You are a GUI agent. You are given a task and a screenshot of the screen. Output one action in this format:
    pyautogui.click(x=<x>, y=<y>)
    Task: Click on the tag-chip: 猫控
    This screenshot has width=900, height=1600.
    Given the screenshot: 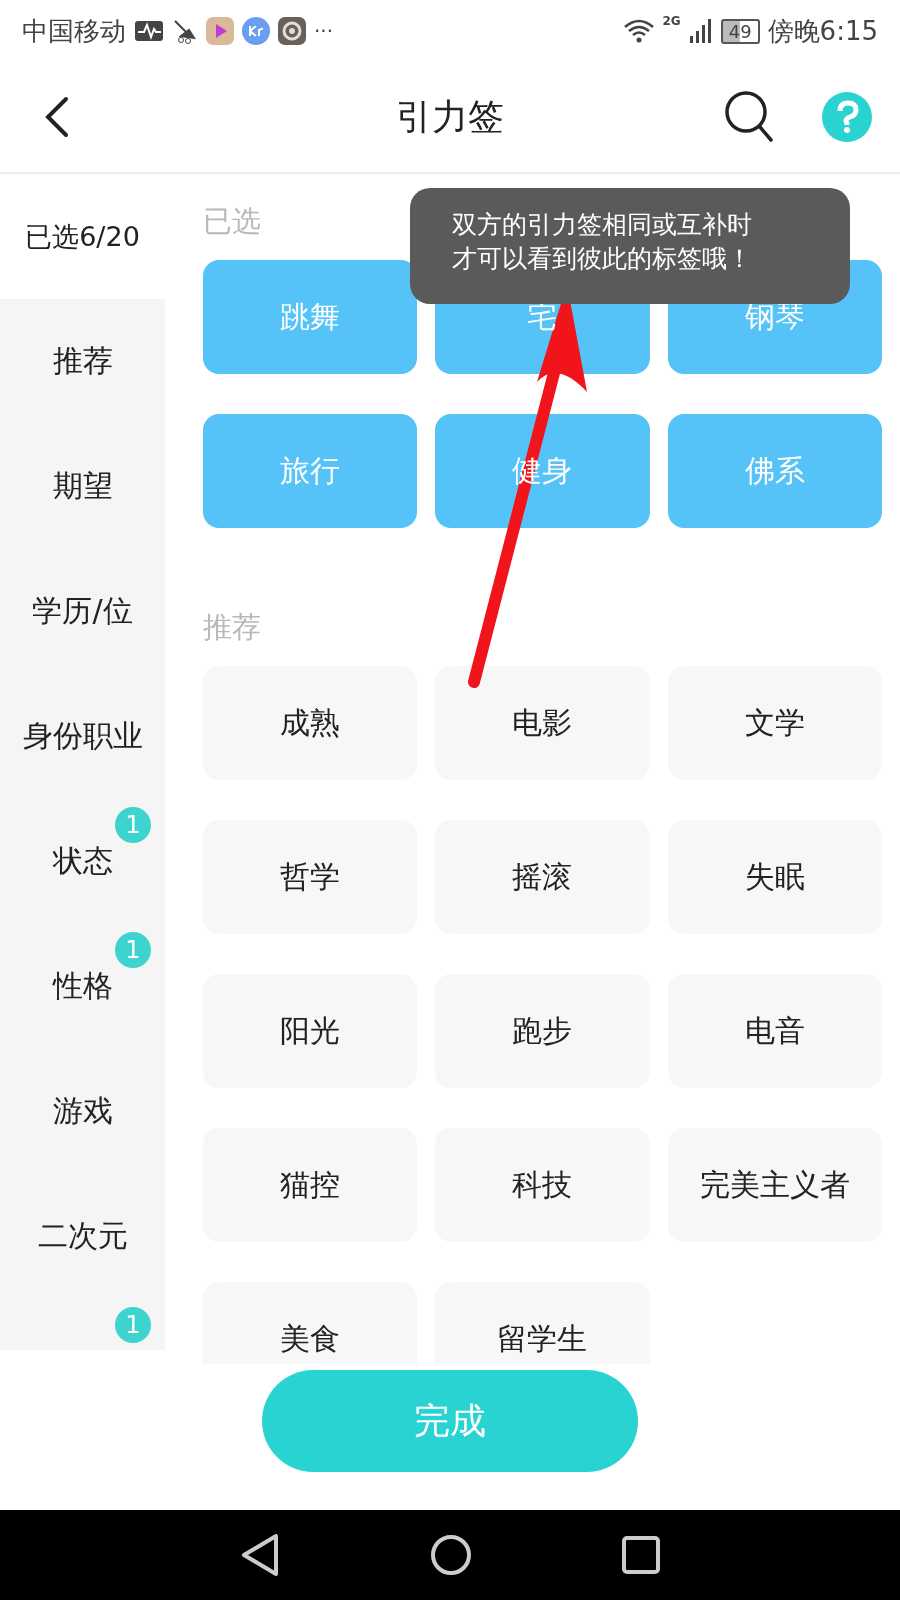 What is the action you would take?
    pyautogui.click(x=310, y=1185)
    